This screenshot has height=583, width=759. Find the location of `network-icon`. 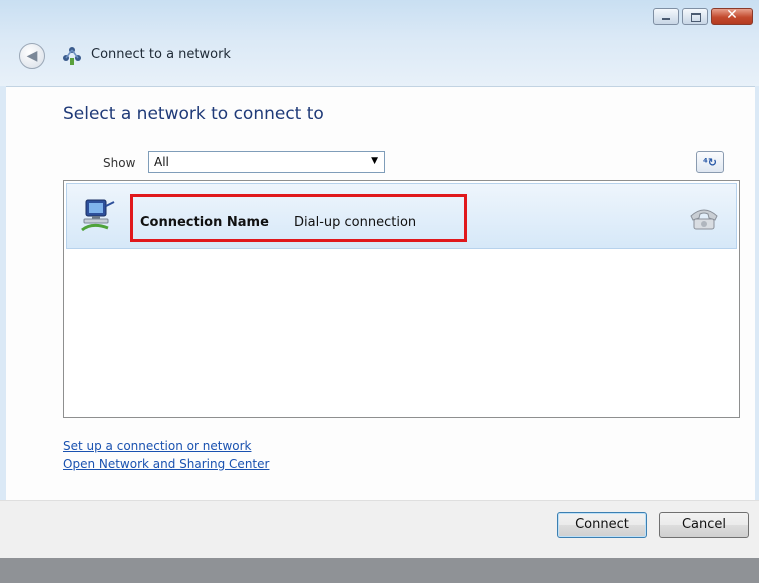

network-icon is located at coordinates (72, 56).